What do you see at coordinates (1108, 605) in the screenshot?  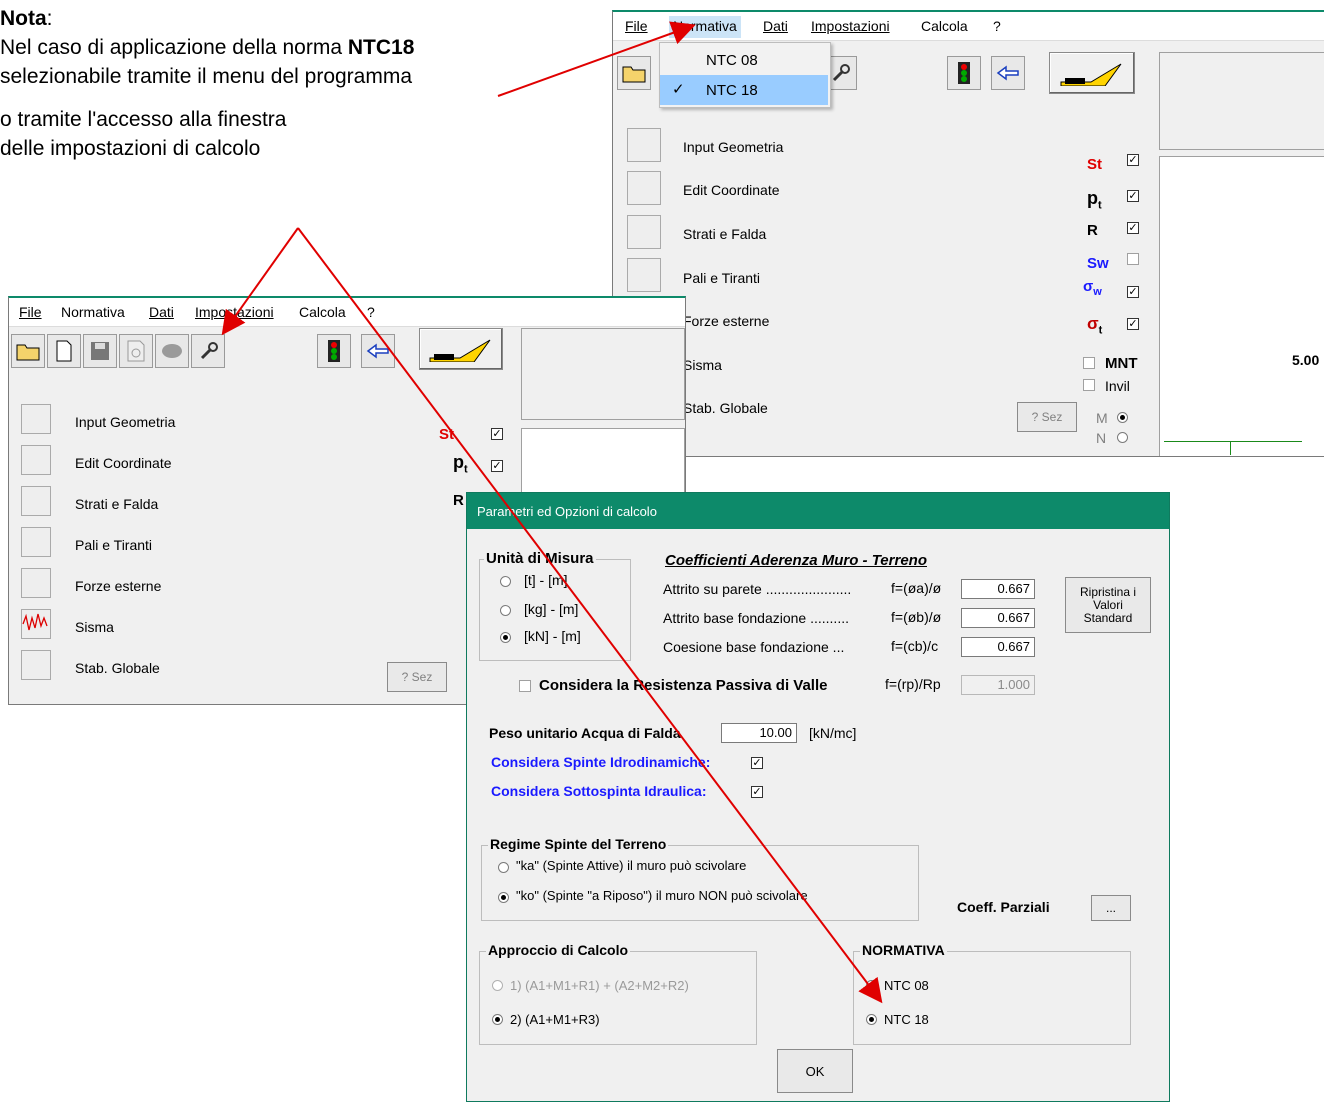 I see `reset-standard-button: Ripristina i Valori Standard` at bounding box center [1108, 605].